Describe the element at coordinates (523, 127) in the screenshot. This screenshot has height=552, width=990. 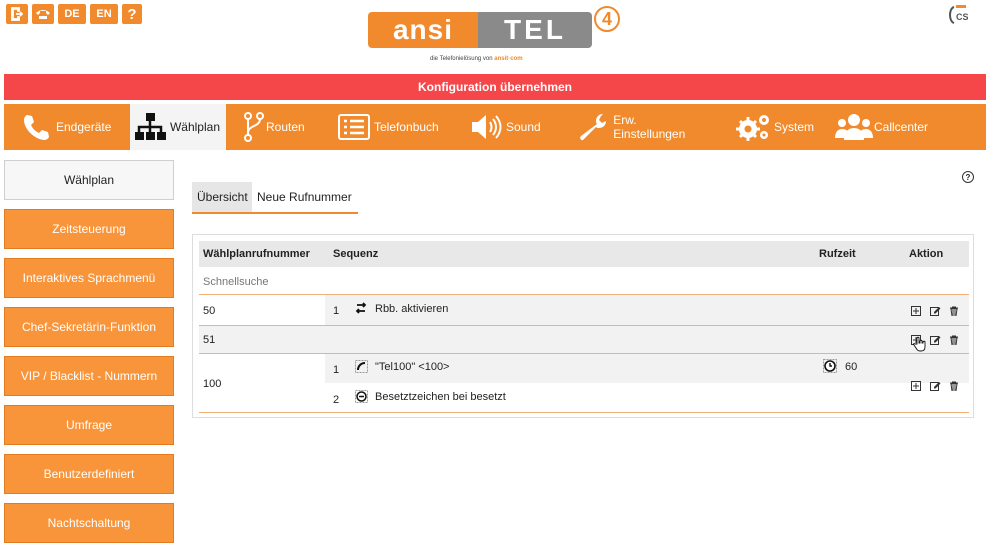
I see `nav-label: Sound` at that location.